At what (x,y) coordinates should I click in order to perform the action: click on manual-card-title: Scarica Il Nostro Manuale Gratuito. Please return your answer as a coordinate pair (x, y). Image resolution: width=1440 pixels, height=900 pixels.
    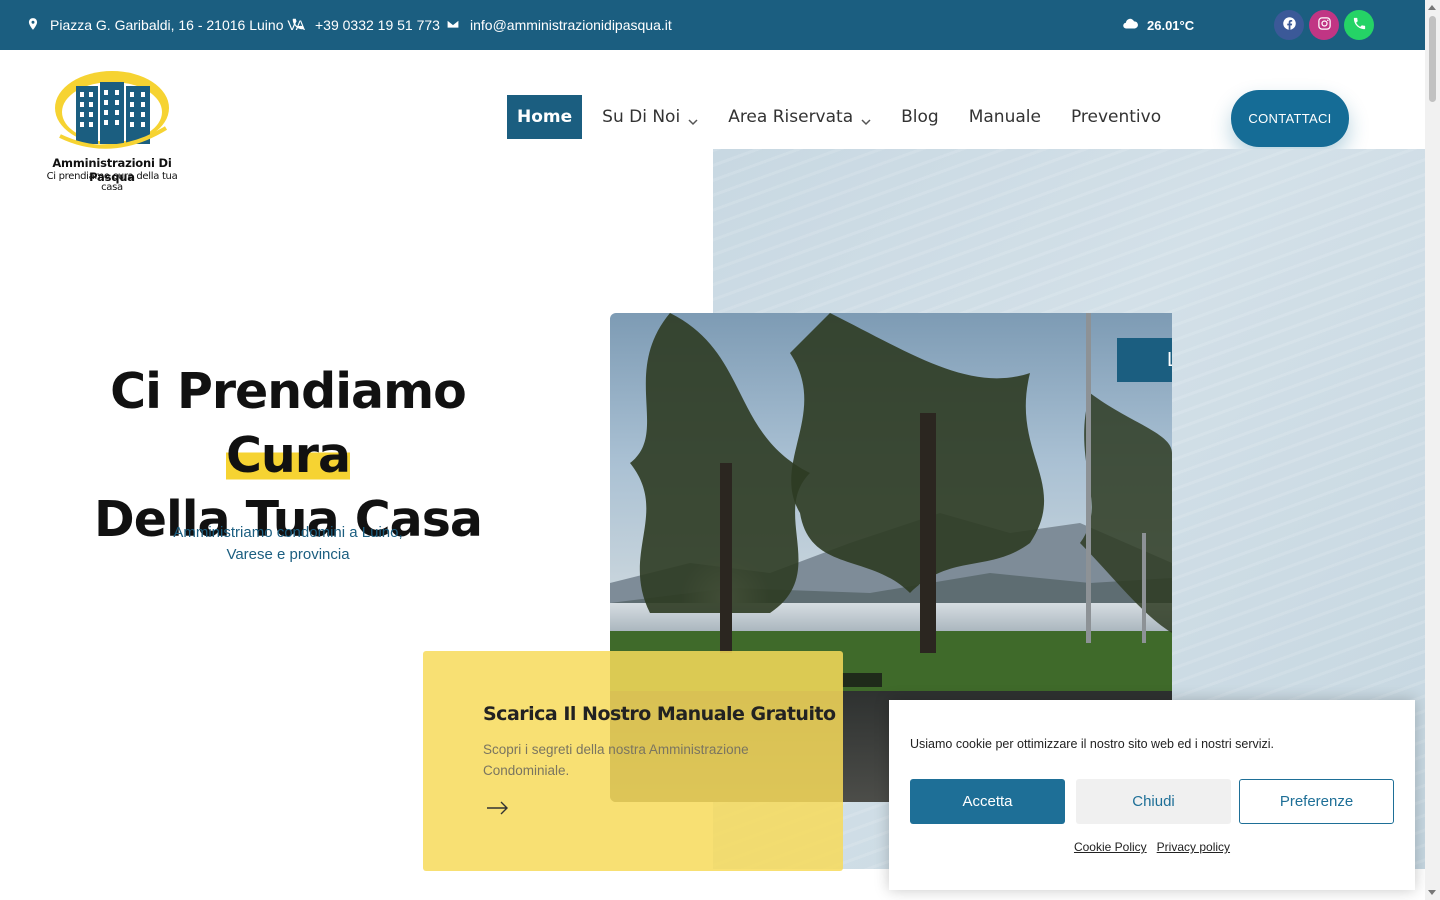
    Looking at the image, I should click on (659, 714).